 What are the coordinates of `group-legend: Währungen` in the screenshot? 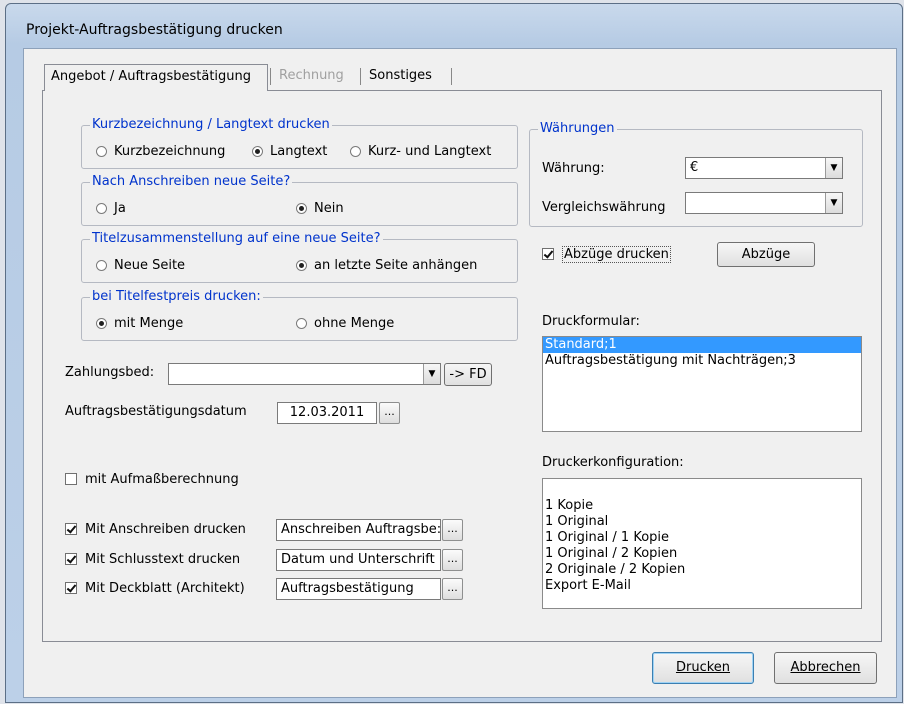 It's located at (577, 128).